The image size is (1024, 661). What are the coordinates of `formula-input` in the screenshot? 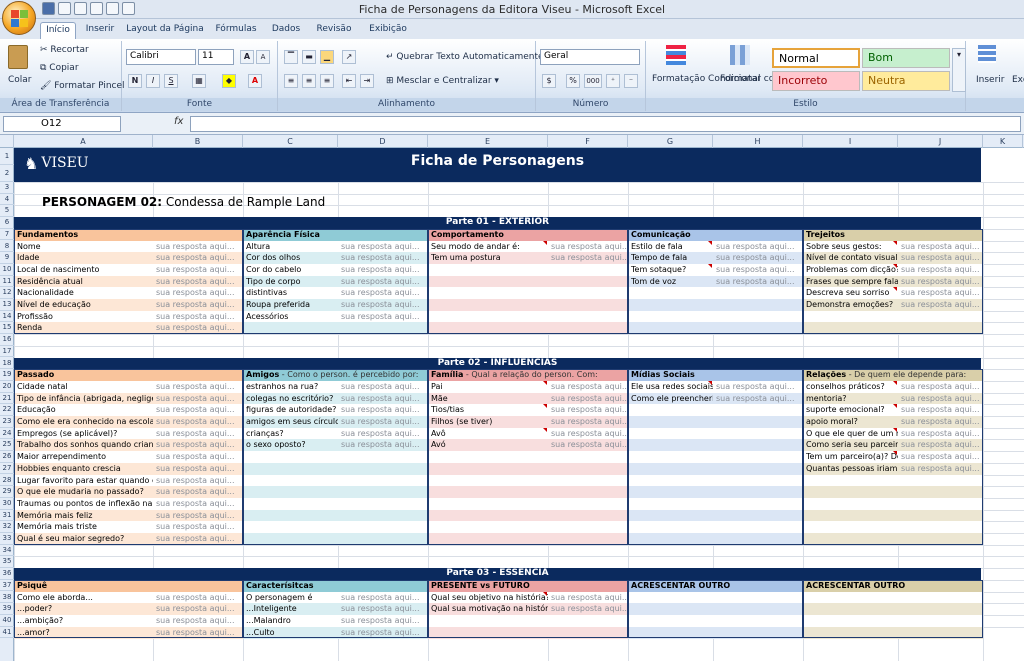 It's located at (605, 124).